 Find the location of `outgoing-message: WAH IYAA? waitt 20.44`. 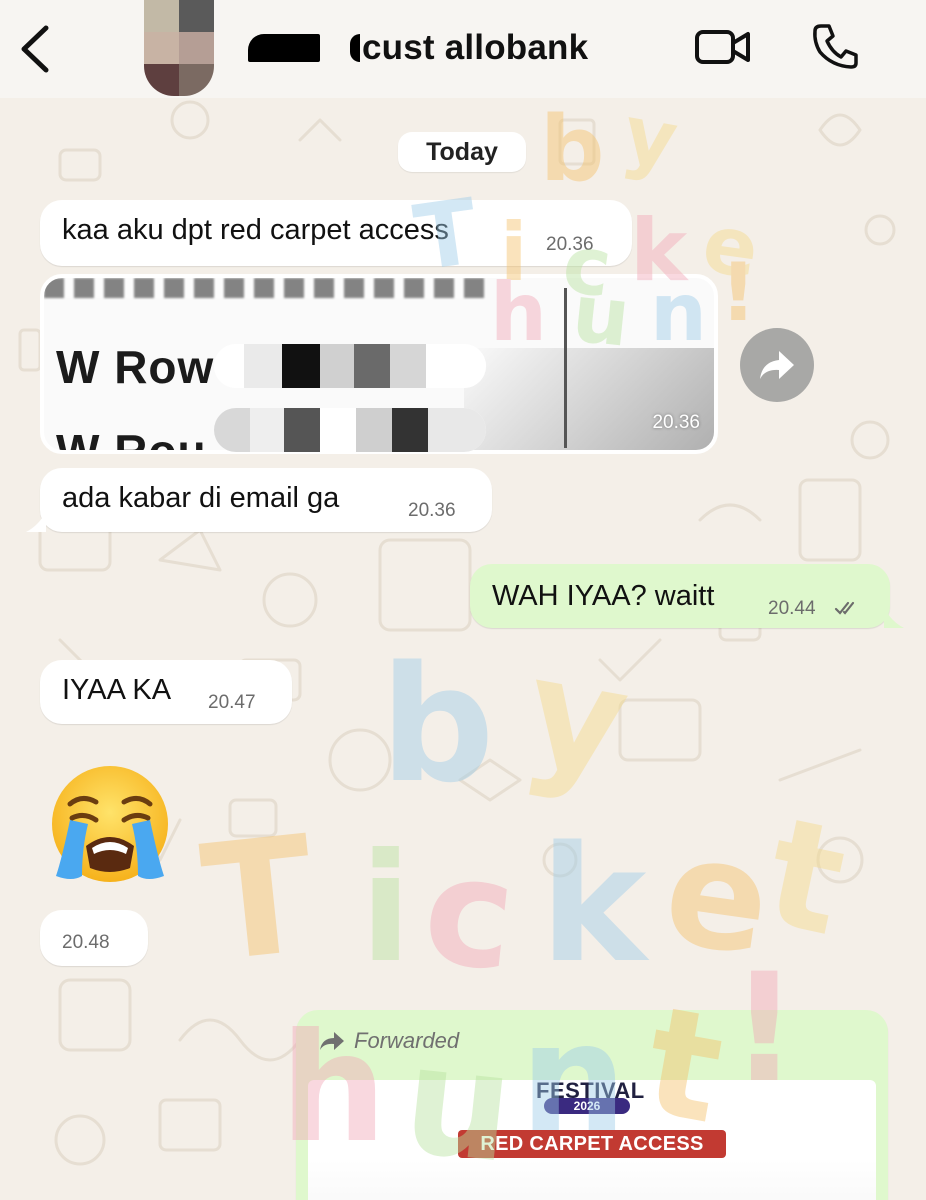

outgoing-message: WAH IYAA? waitt 20.44 is located at coordinates (687, 596).